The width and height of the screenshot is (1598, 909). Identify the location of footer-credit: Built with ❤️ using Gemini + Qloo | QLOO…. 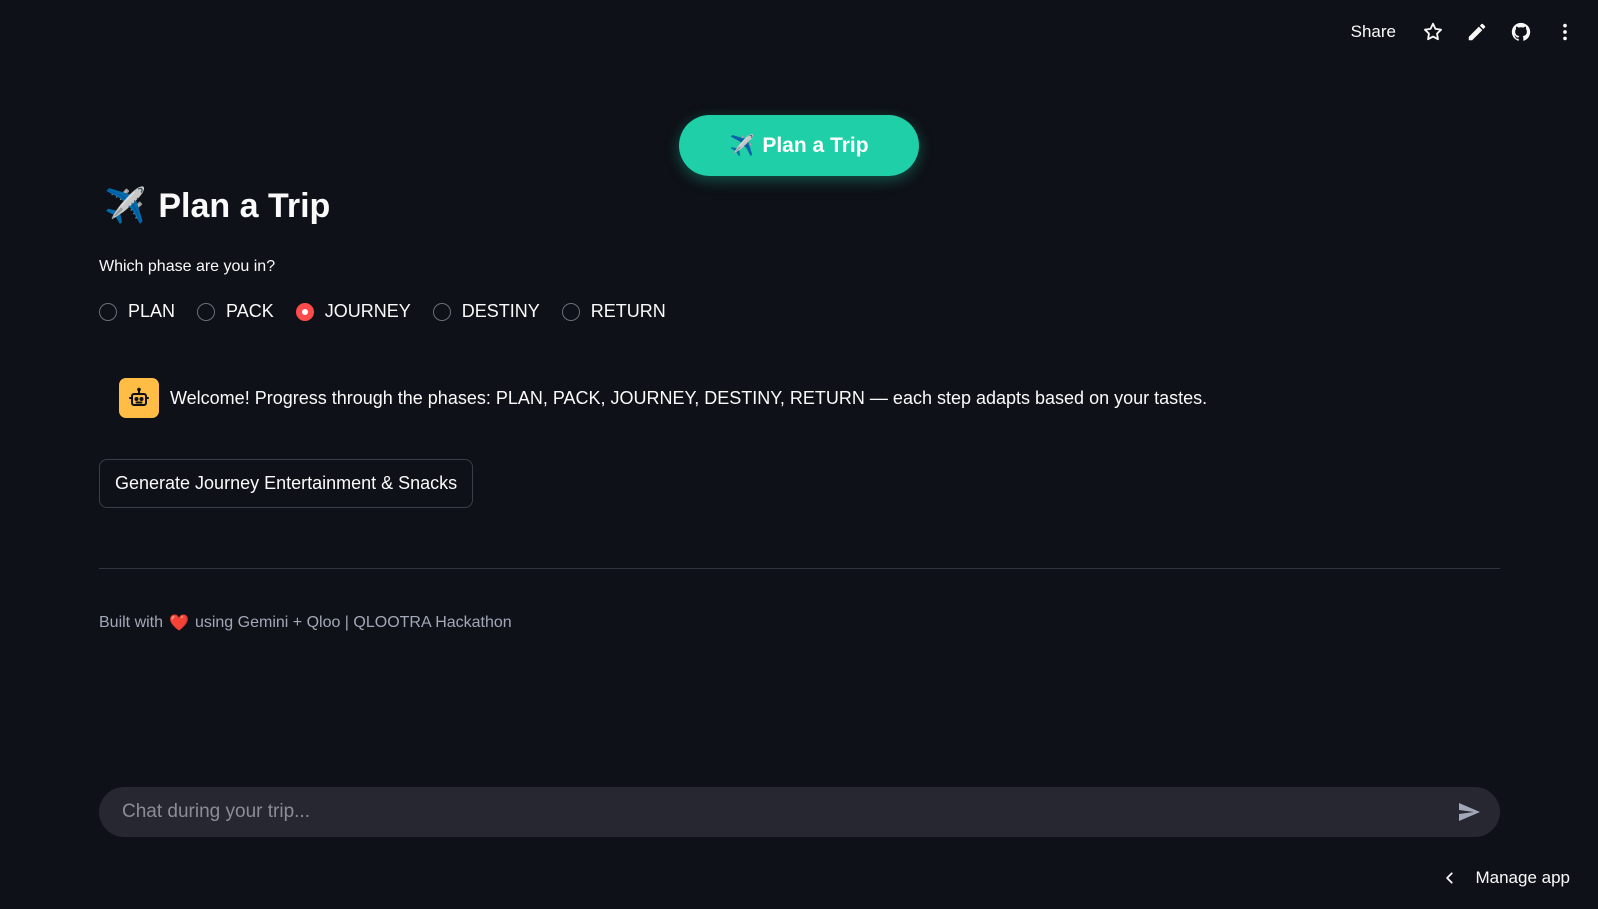
(305, 623).